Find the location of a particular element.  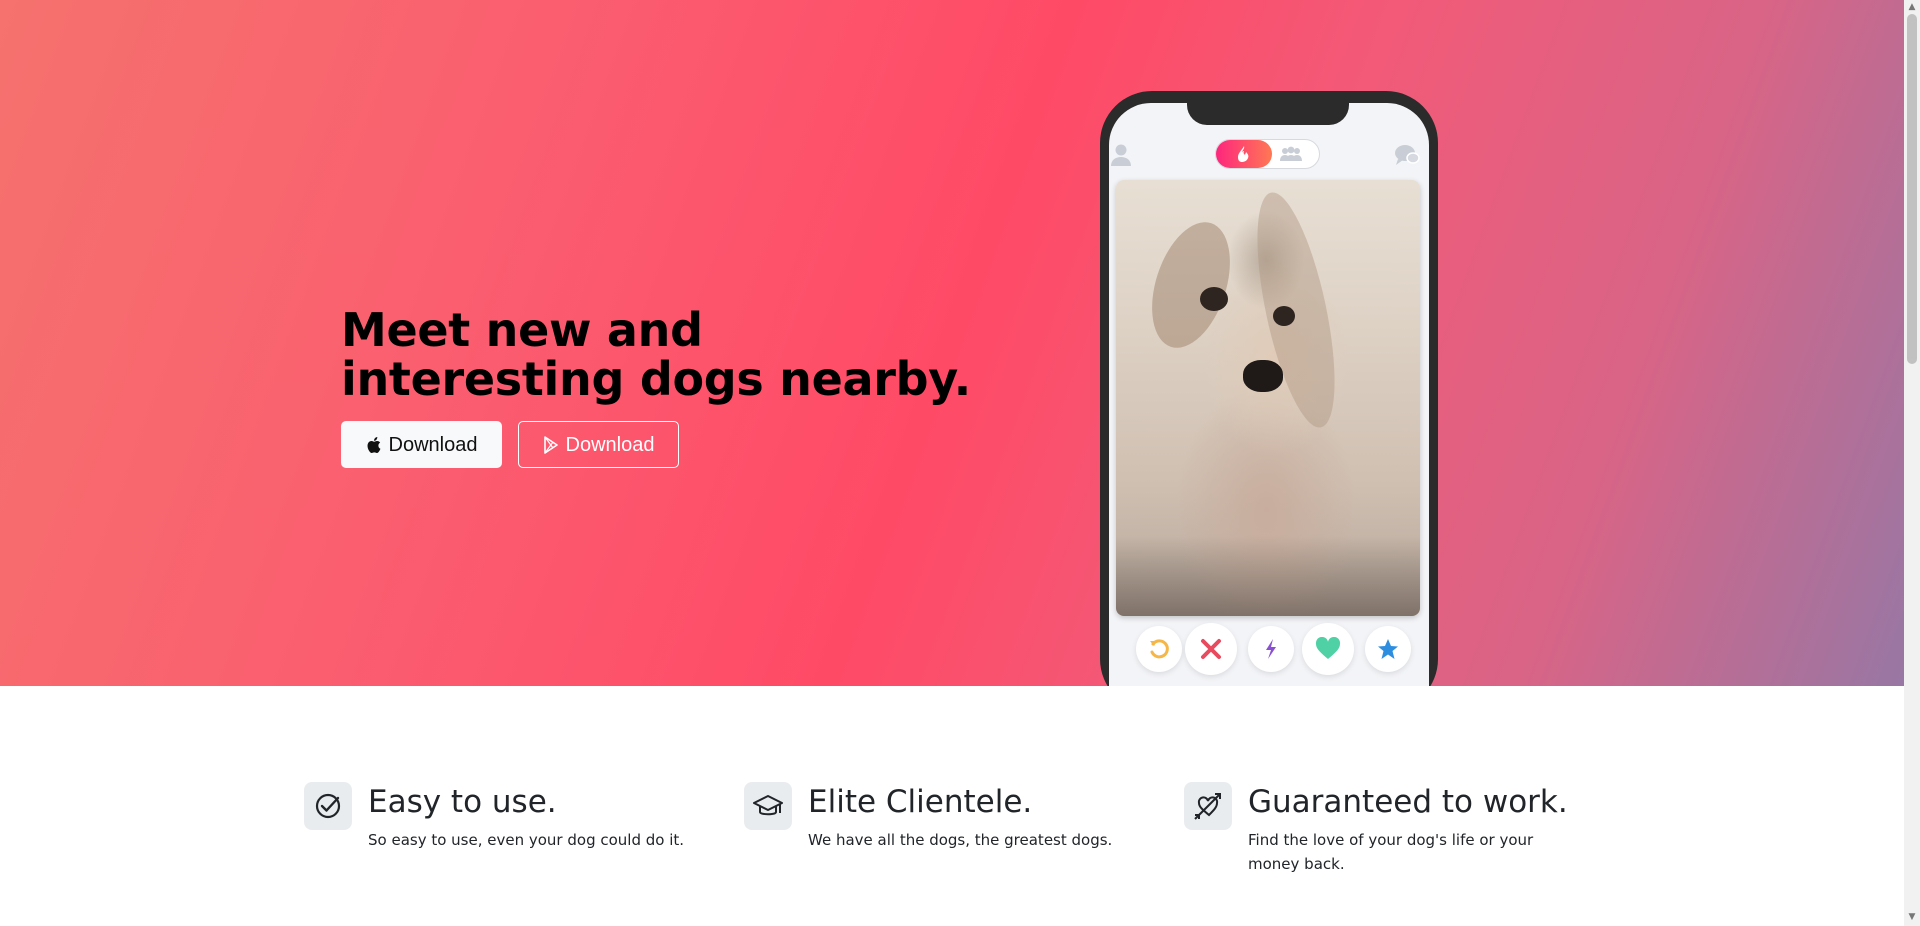

profile-icon is located at coordinates (1121, 155).